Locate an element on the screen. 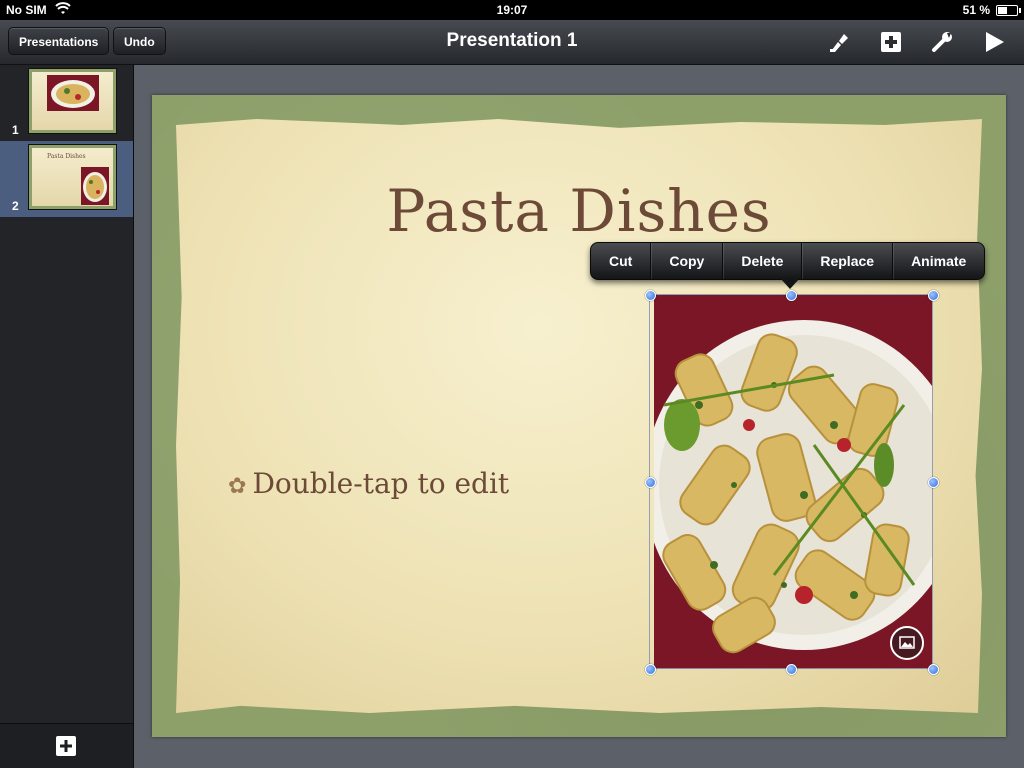 This screenshot has width=1024, height=768. image-icon is located at coordinates (907, 642).